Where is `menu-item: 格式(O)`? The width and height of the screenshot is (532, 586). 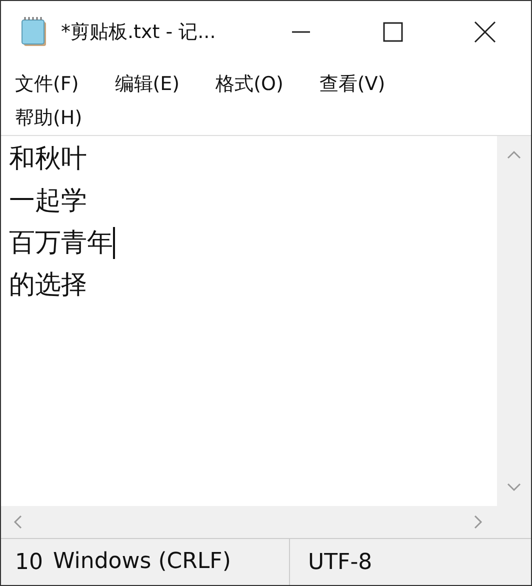 menu-item: 格式(O) is located at coordinates (250, 84).